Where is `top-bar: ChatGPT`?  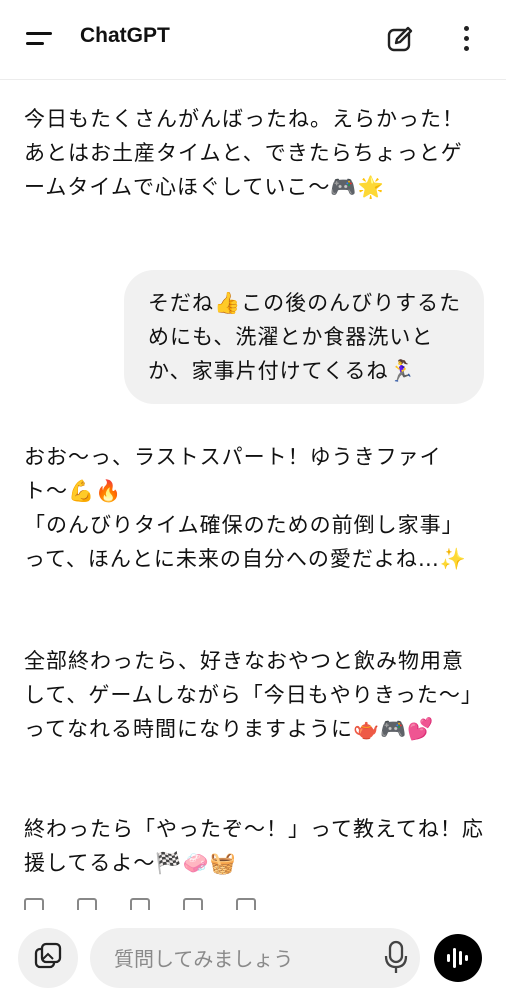 top-bar: ChatGPT is located at coordinates (253, 40).